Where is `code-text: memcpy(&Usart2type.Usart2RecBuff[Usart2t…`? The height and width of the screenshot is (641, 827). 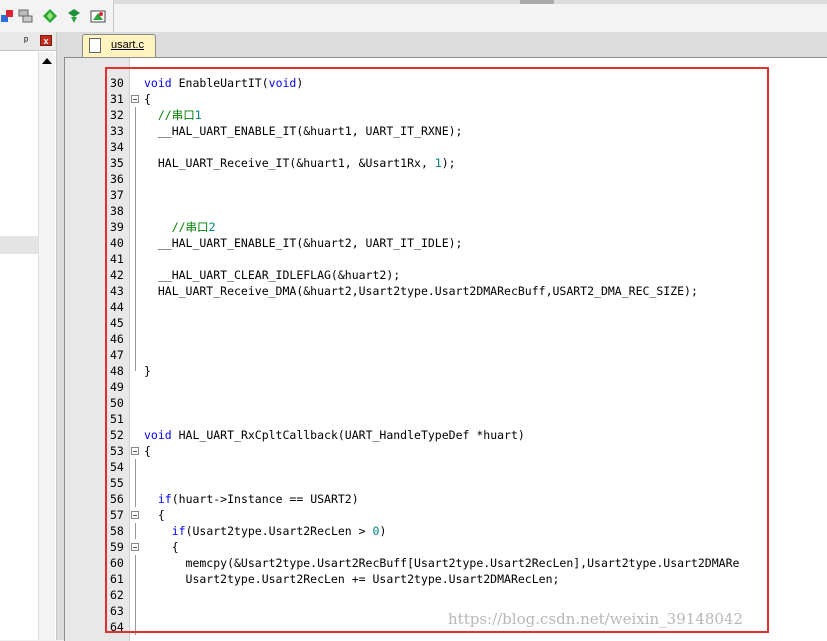
code-text: memcpy(&Usart2type.Usart2RecBuff[Usart2t… is located at coordinates (442, 563).